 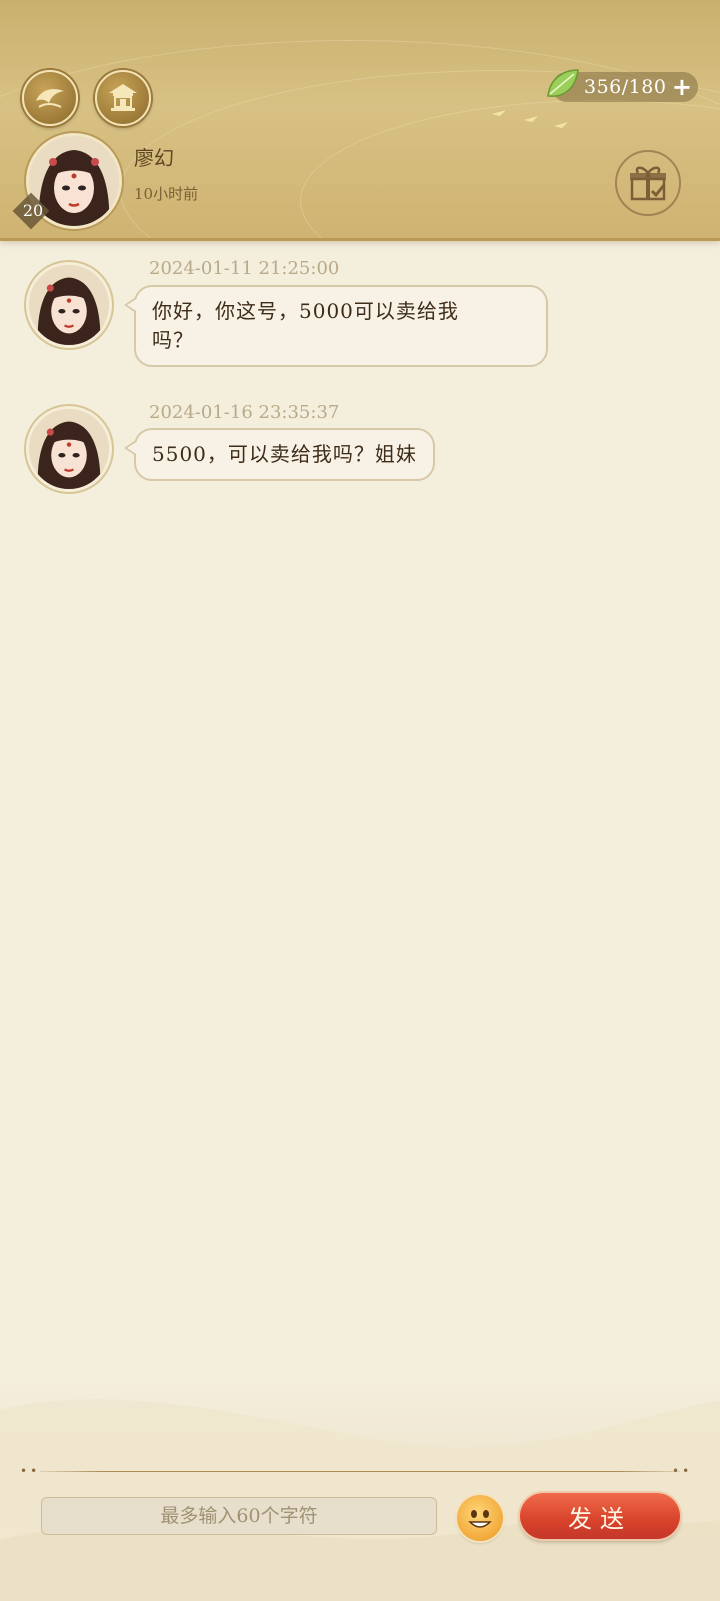 I want to click on emoji-button, so click(x=480, y=1518).